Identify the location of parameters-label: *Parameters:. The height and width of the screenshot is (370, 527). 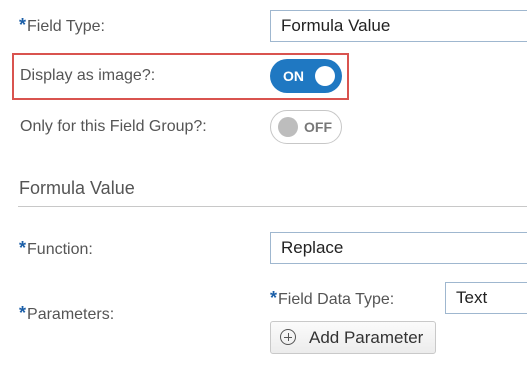
(67, 313).